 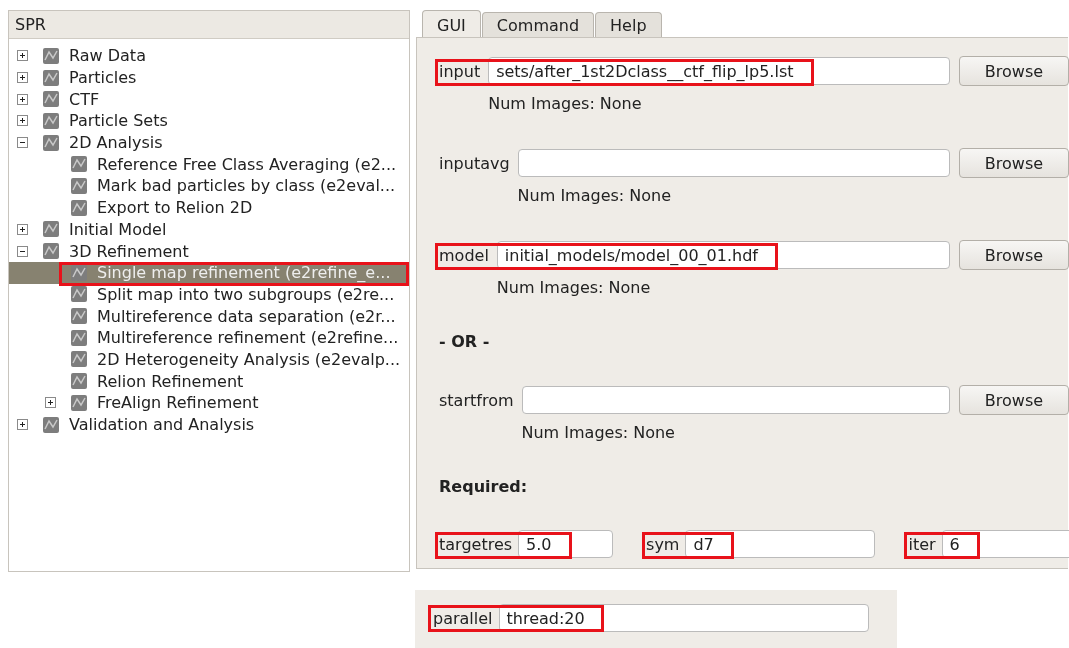 What do you see at coordinates (84, 99) in the screenshot?
I see `tree-item-label: CTF` at bounding box center [84, 99].